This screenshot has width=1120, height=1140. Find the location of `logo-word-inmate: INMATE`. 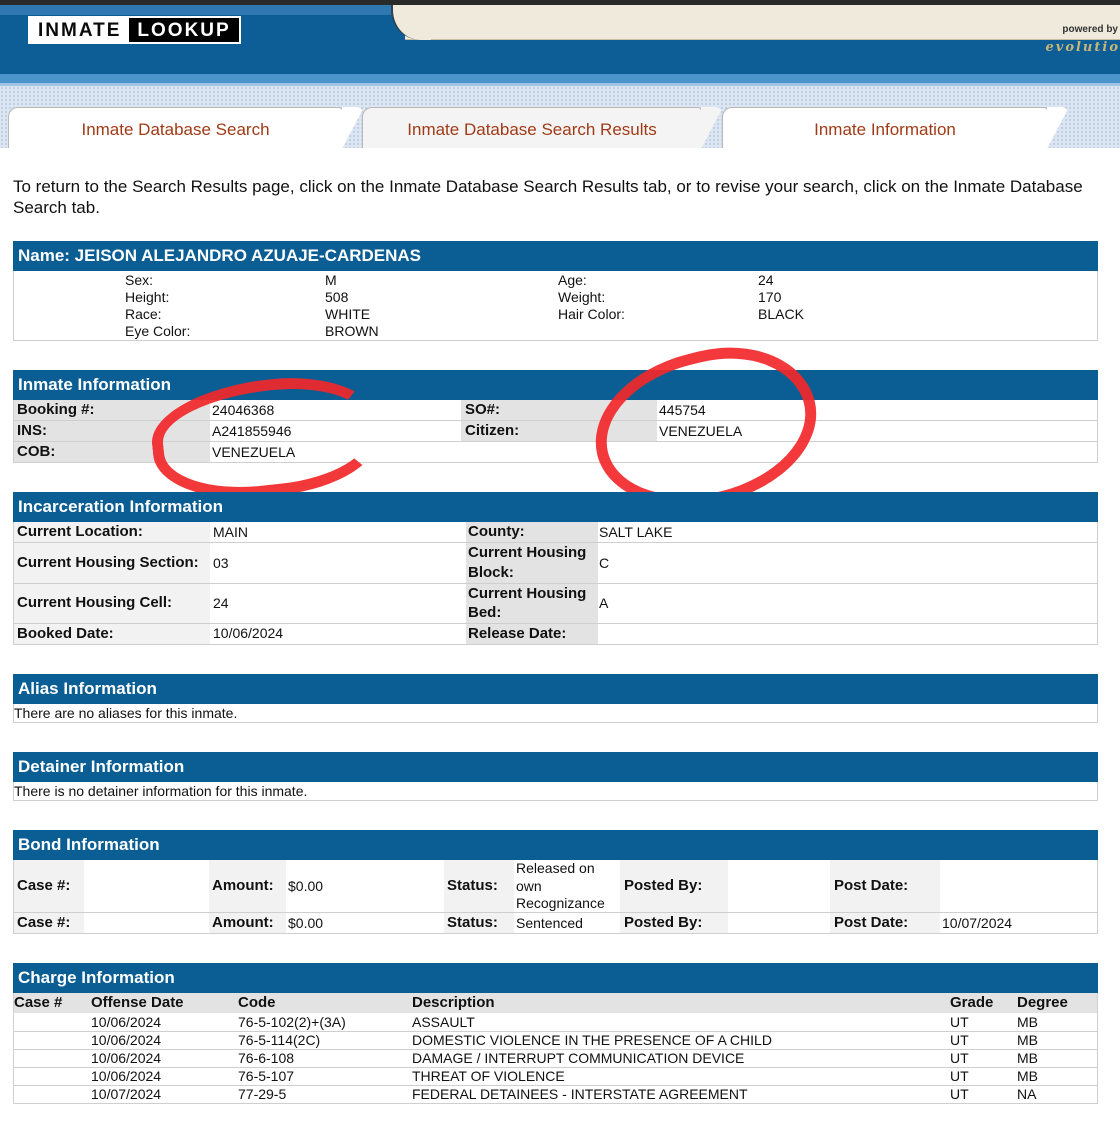

logo-word-inmate: INMATE is located at coordinates (80, 30).